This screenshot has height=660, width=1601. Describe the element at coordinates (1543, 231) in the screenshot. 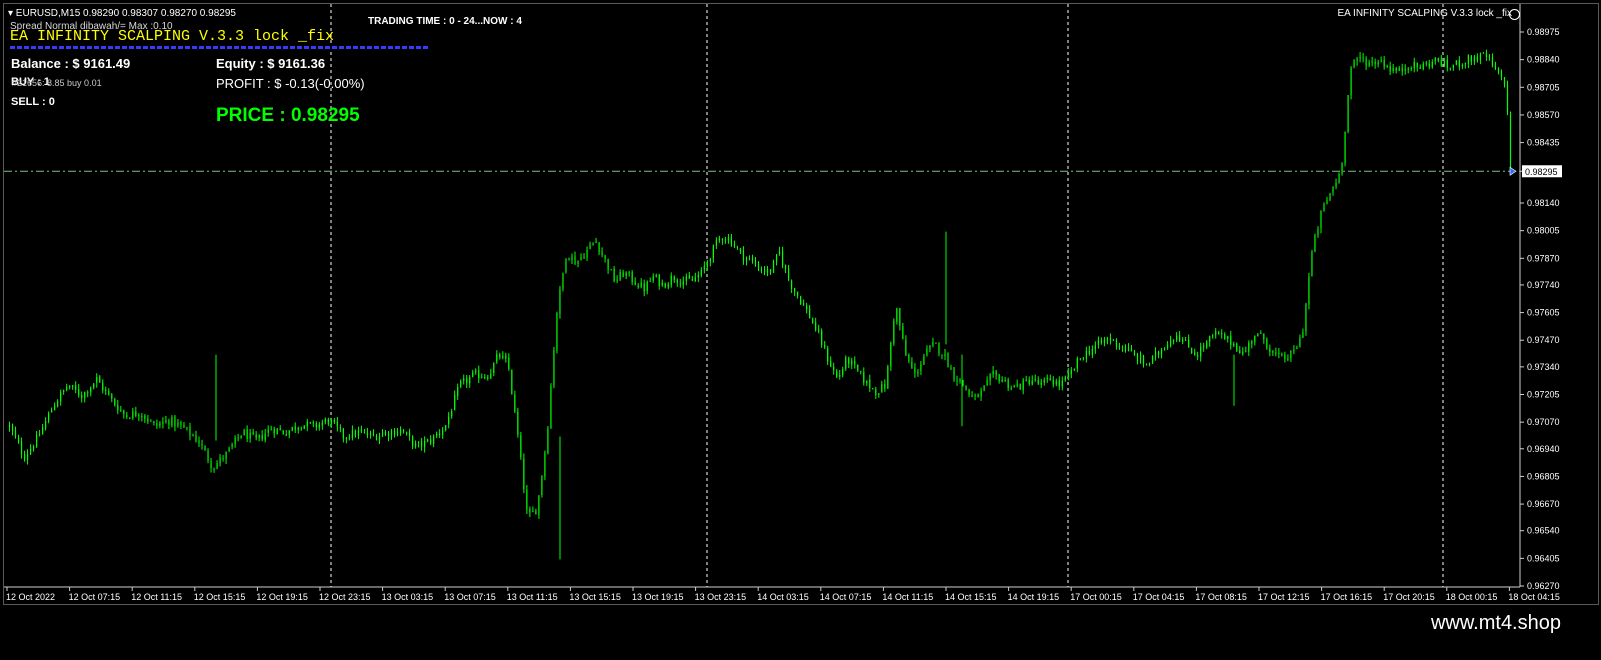

I see `y-tick-label: 0.98005` at that location.